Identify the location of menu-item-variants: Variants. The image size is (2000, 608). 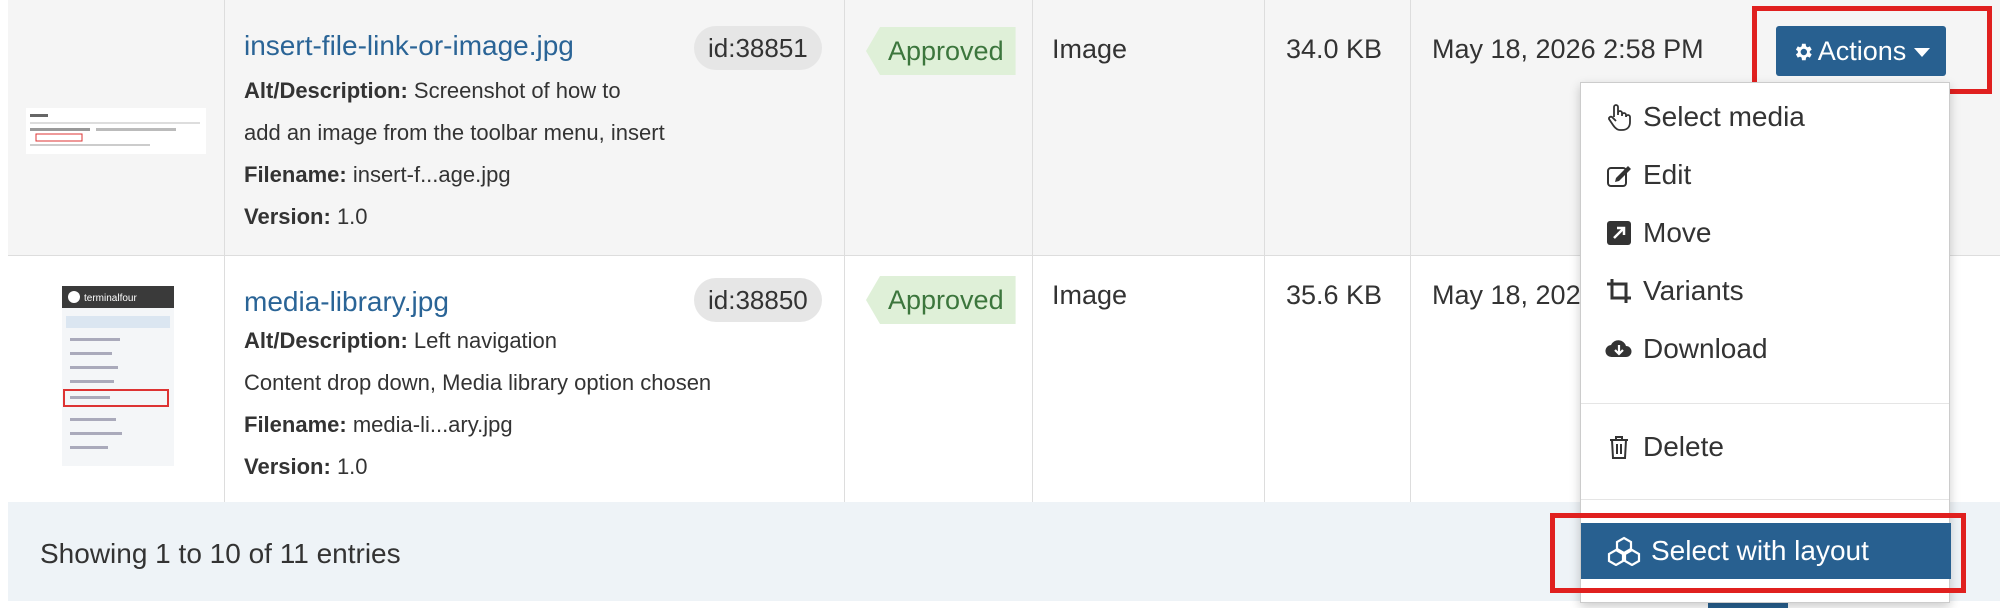
(1674, 291).